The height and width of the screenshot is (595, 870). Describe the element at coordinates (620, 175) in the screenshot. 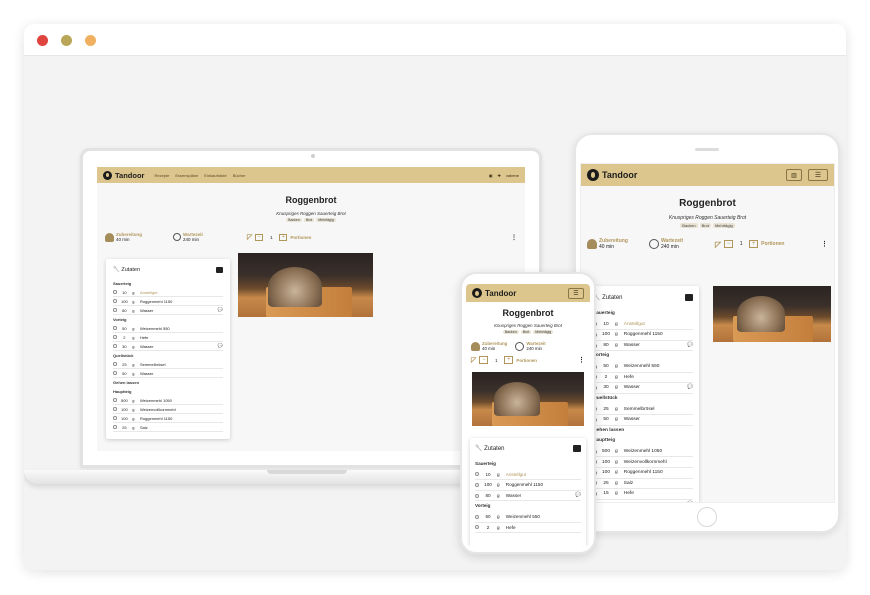

I see `brand-name: Tandoor` at that location.